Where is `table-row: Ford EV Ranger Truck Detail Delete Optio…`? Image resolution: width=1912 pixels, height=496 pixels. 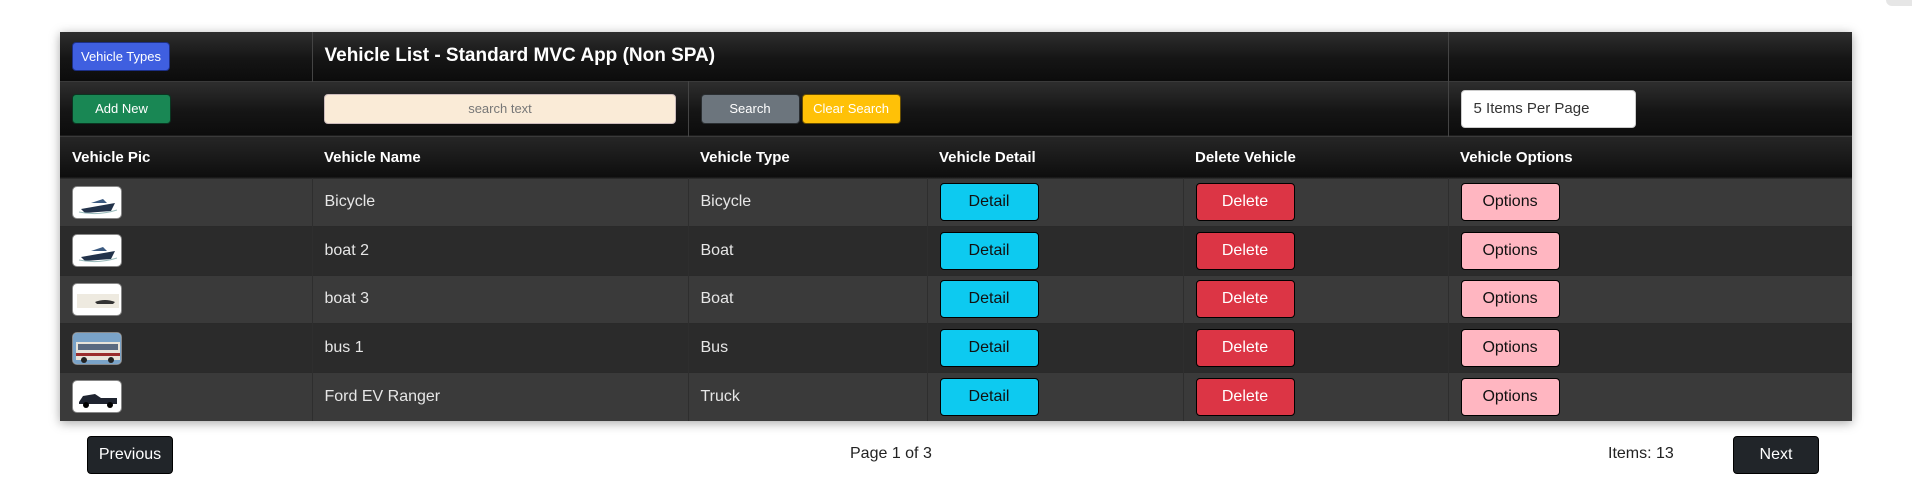
table-row: Ford EV Ranger Truck Detail Delete Optio… is located at coordinates (956, 396).